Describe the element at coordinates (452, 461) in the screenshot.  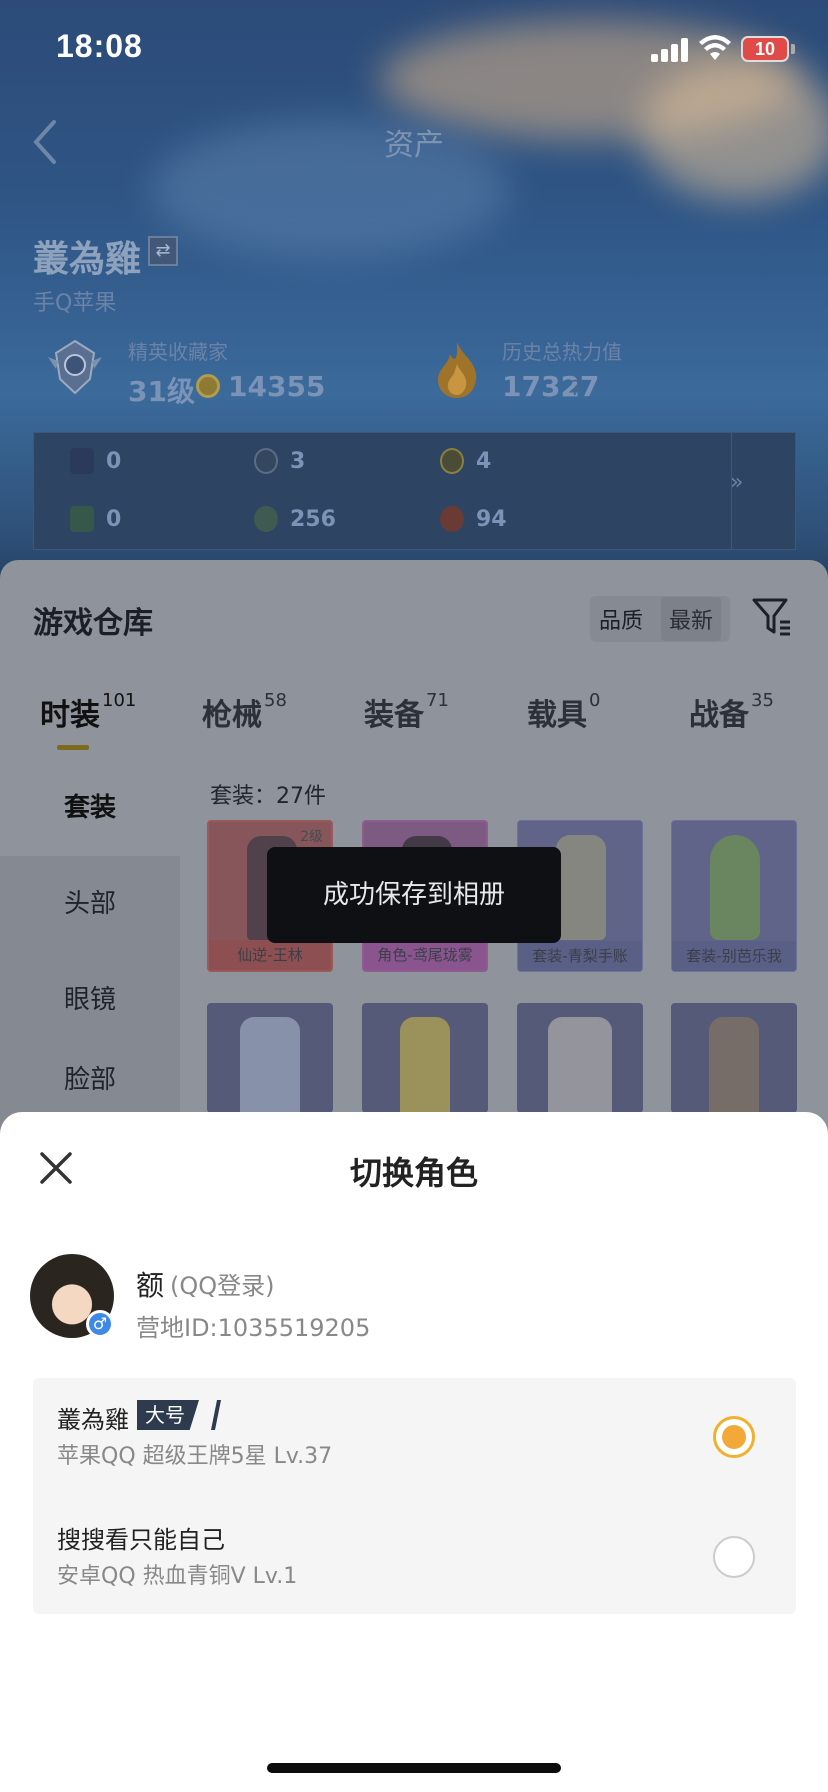
I see `gold-token-icon` at that location.